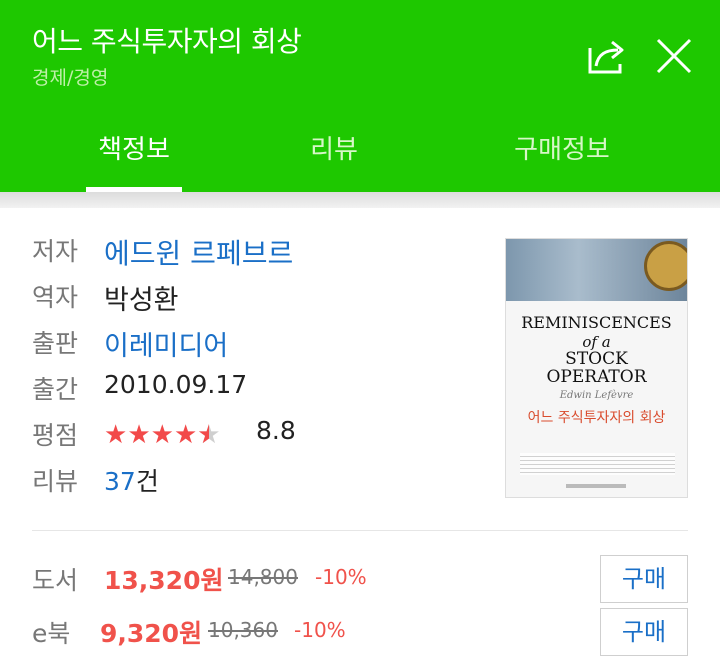 The image size is (720, 671). What do you see at coordinates (596, 359) in the screenshot?
I see `cover-title-line3: STOCK` at bounding box center [596, 359].